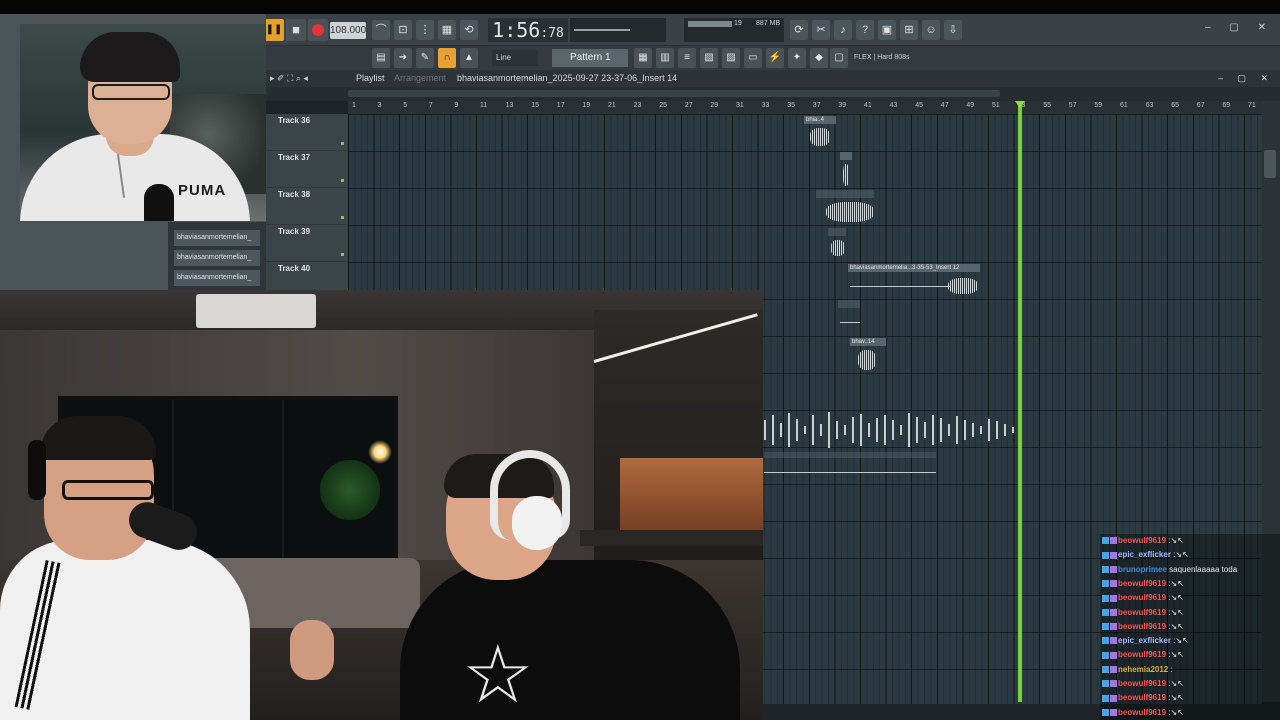 The image size is (1280, 720). I want to click on scroll-thumb, so click(674, 93).